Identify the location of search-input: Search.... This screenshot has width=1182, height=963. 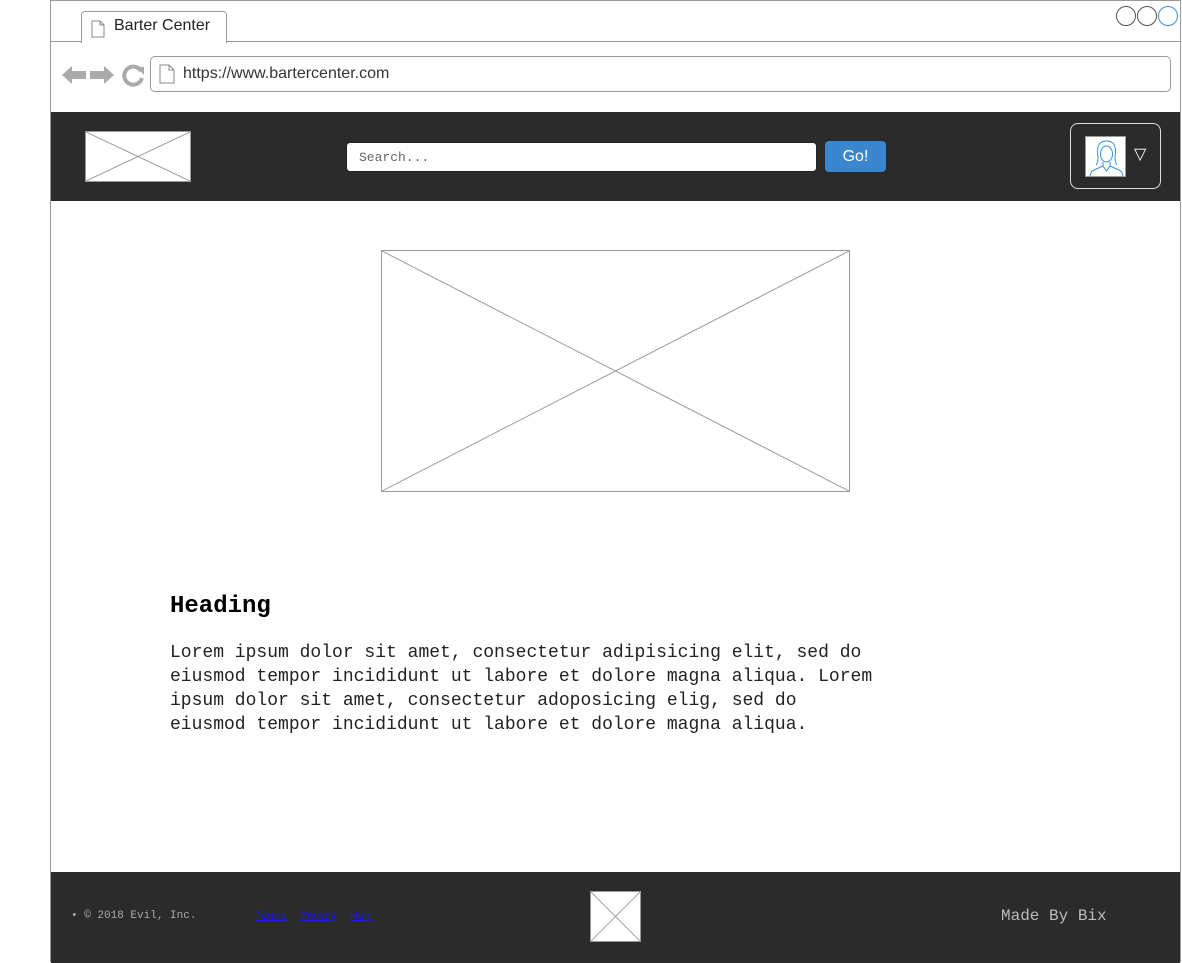
(581, 157).